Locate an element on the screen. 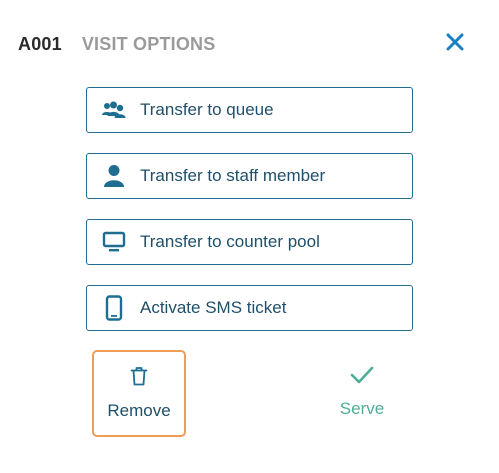 The width and height of the screenshot is (499, 473). remove-label: Remove is located at coordinates (139, 410).